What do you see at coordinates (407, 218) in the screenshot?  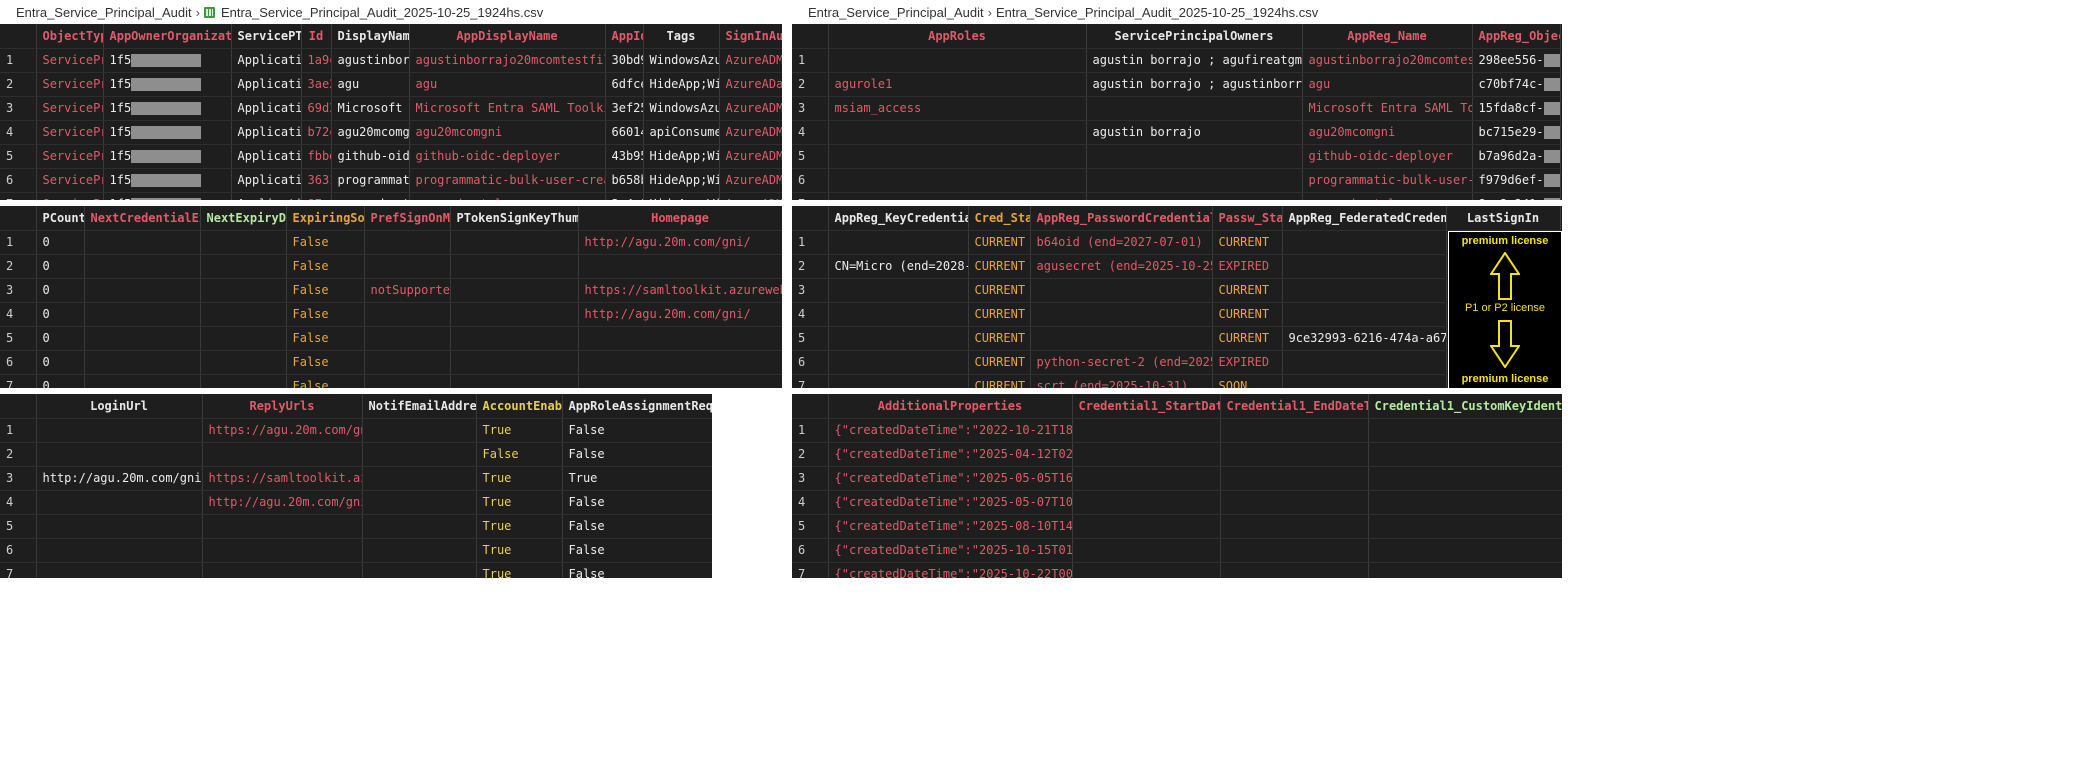 I see `column-header: PrefSignOnMode` at bounding box center [407, 218].